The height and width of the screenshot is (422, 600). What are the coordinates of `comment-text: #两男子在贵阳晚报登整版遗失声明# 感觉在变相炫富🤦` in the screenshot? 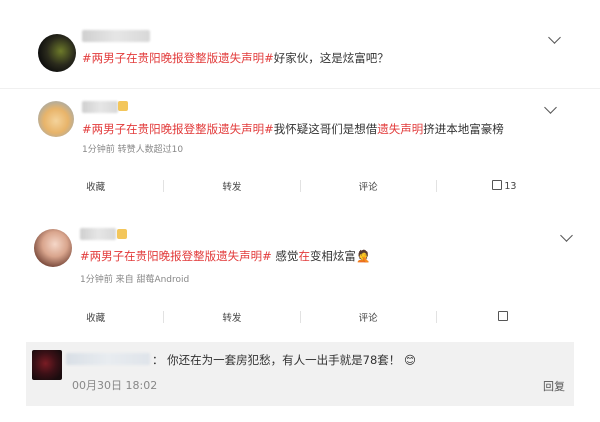 It's located at (225, 256).